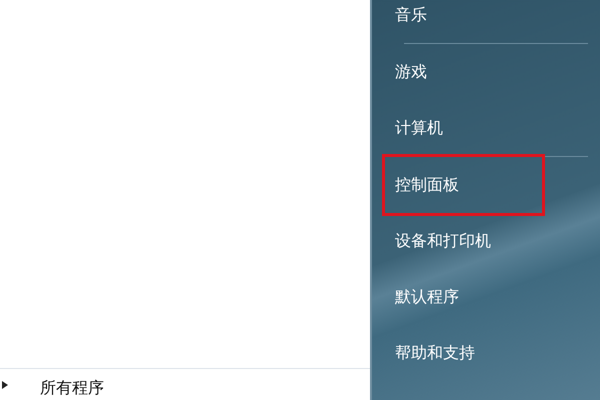  What do you see at coordinates (406, 21) in the screenshot?
I see `menu-item: 音乐` at bounding box center [406, 21].